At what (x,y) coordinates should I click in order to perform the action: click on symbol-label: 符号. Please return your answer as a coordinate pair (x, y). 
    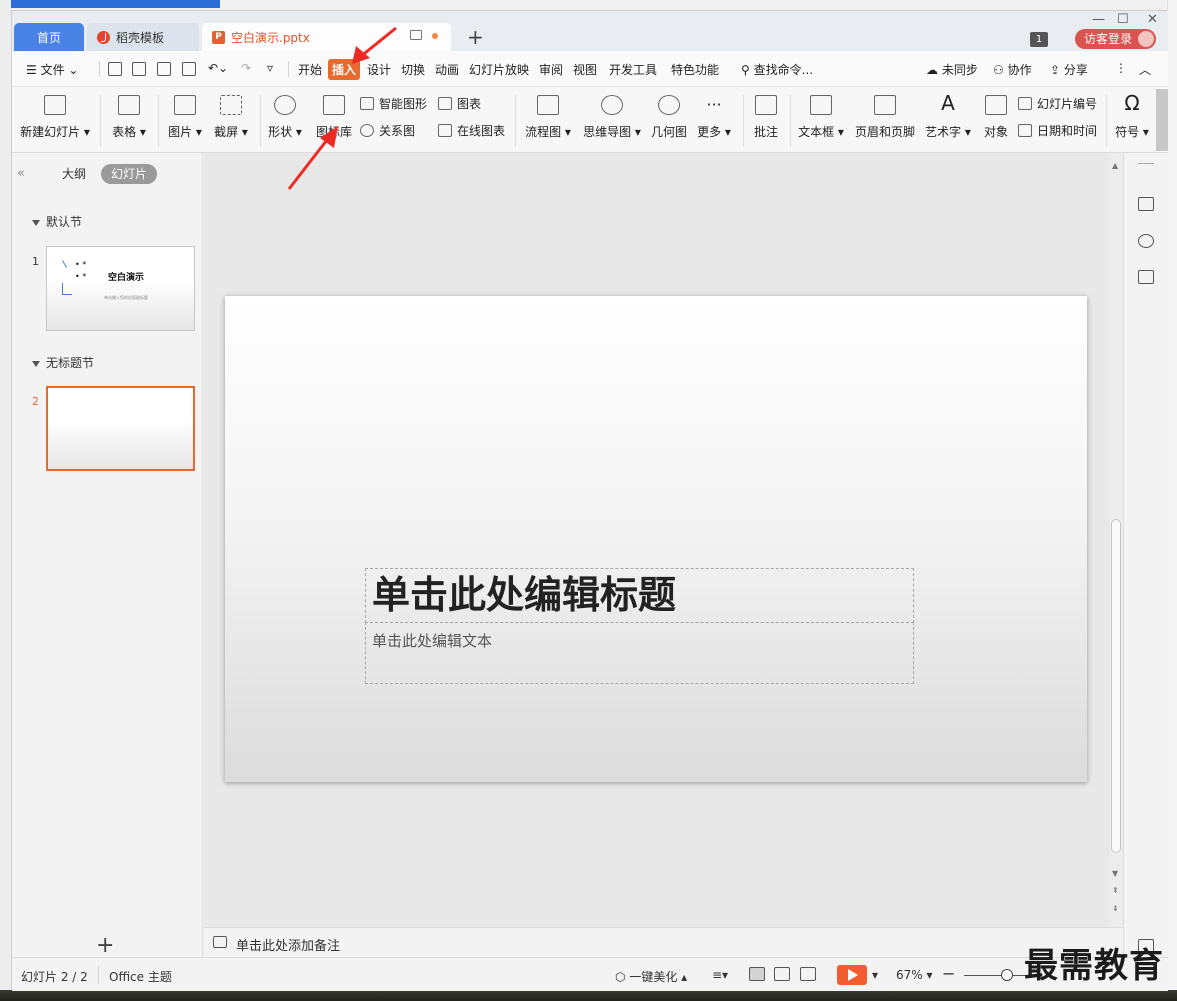
    Looking at the image, I should click on (1127, 132).